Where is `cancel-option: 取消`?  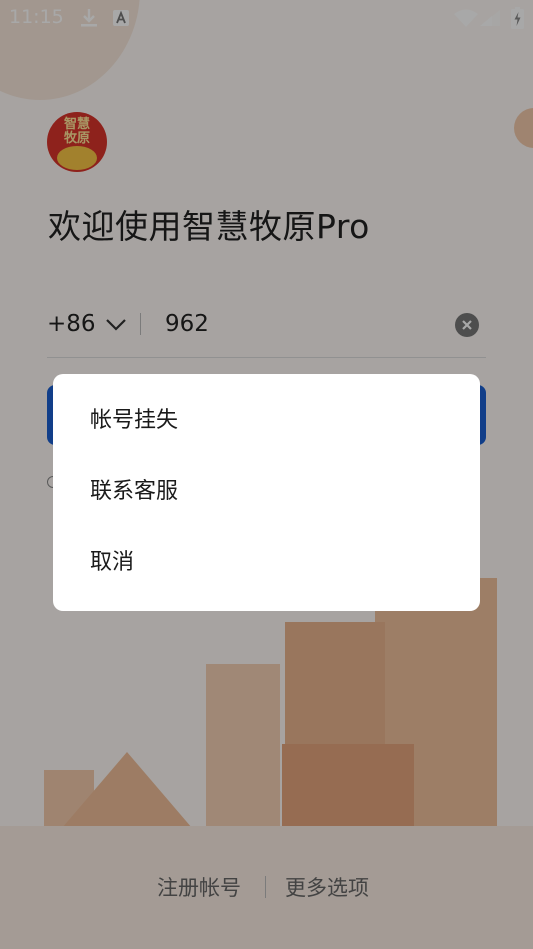 cancel-option: 取消 is located at coordinates (280, 563).